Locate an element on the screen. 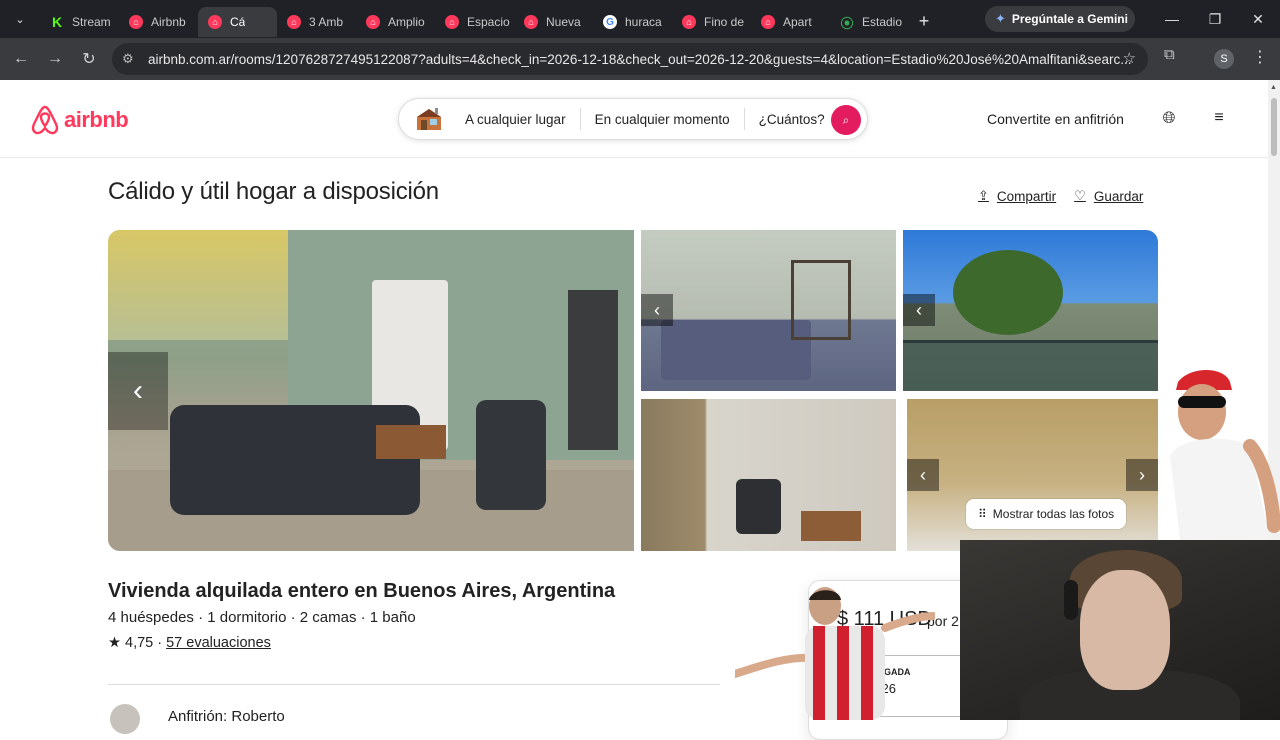 The image size is (1280, 740). browser-tab: ⌂ Cá is located at coordinates (237, 22).